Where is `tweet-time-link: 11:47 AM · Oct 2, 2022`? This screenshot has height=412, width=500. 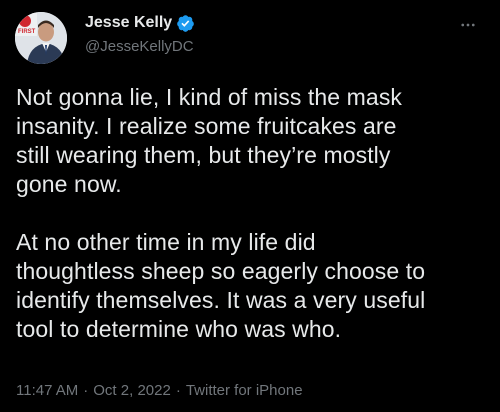 tweet-time-link: 11:47 AM · Oct 2, 2022 is located at coordinates (93, 390).